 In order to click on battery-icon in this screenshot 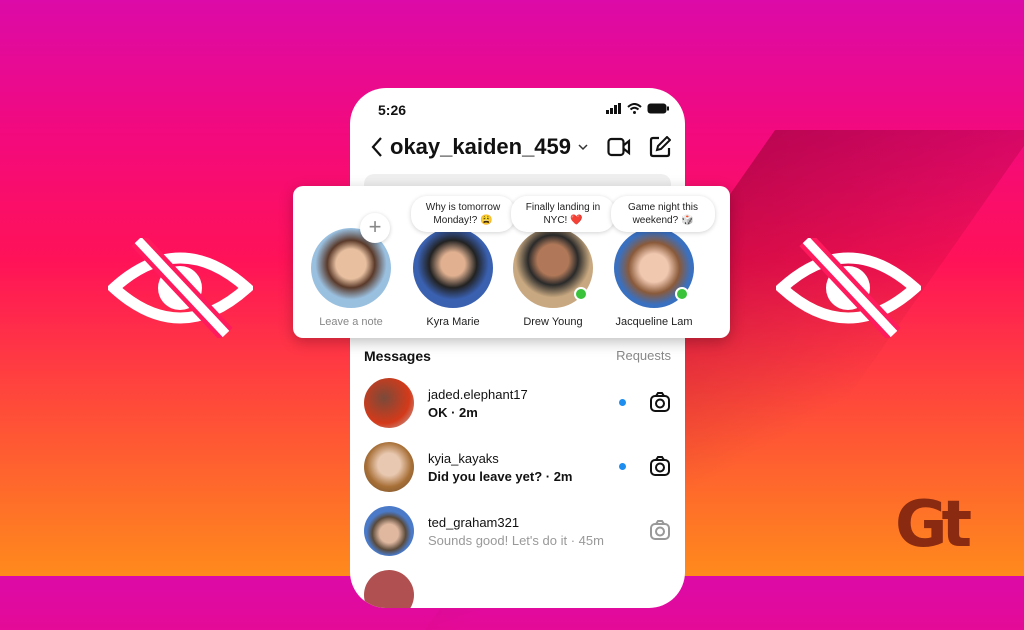, I will do `click(658, 108)`.